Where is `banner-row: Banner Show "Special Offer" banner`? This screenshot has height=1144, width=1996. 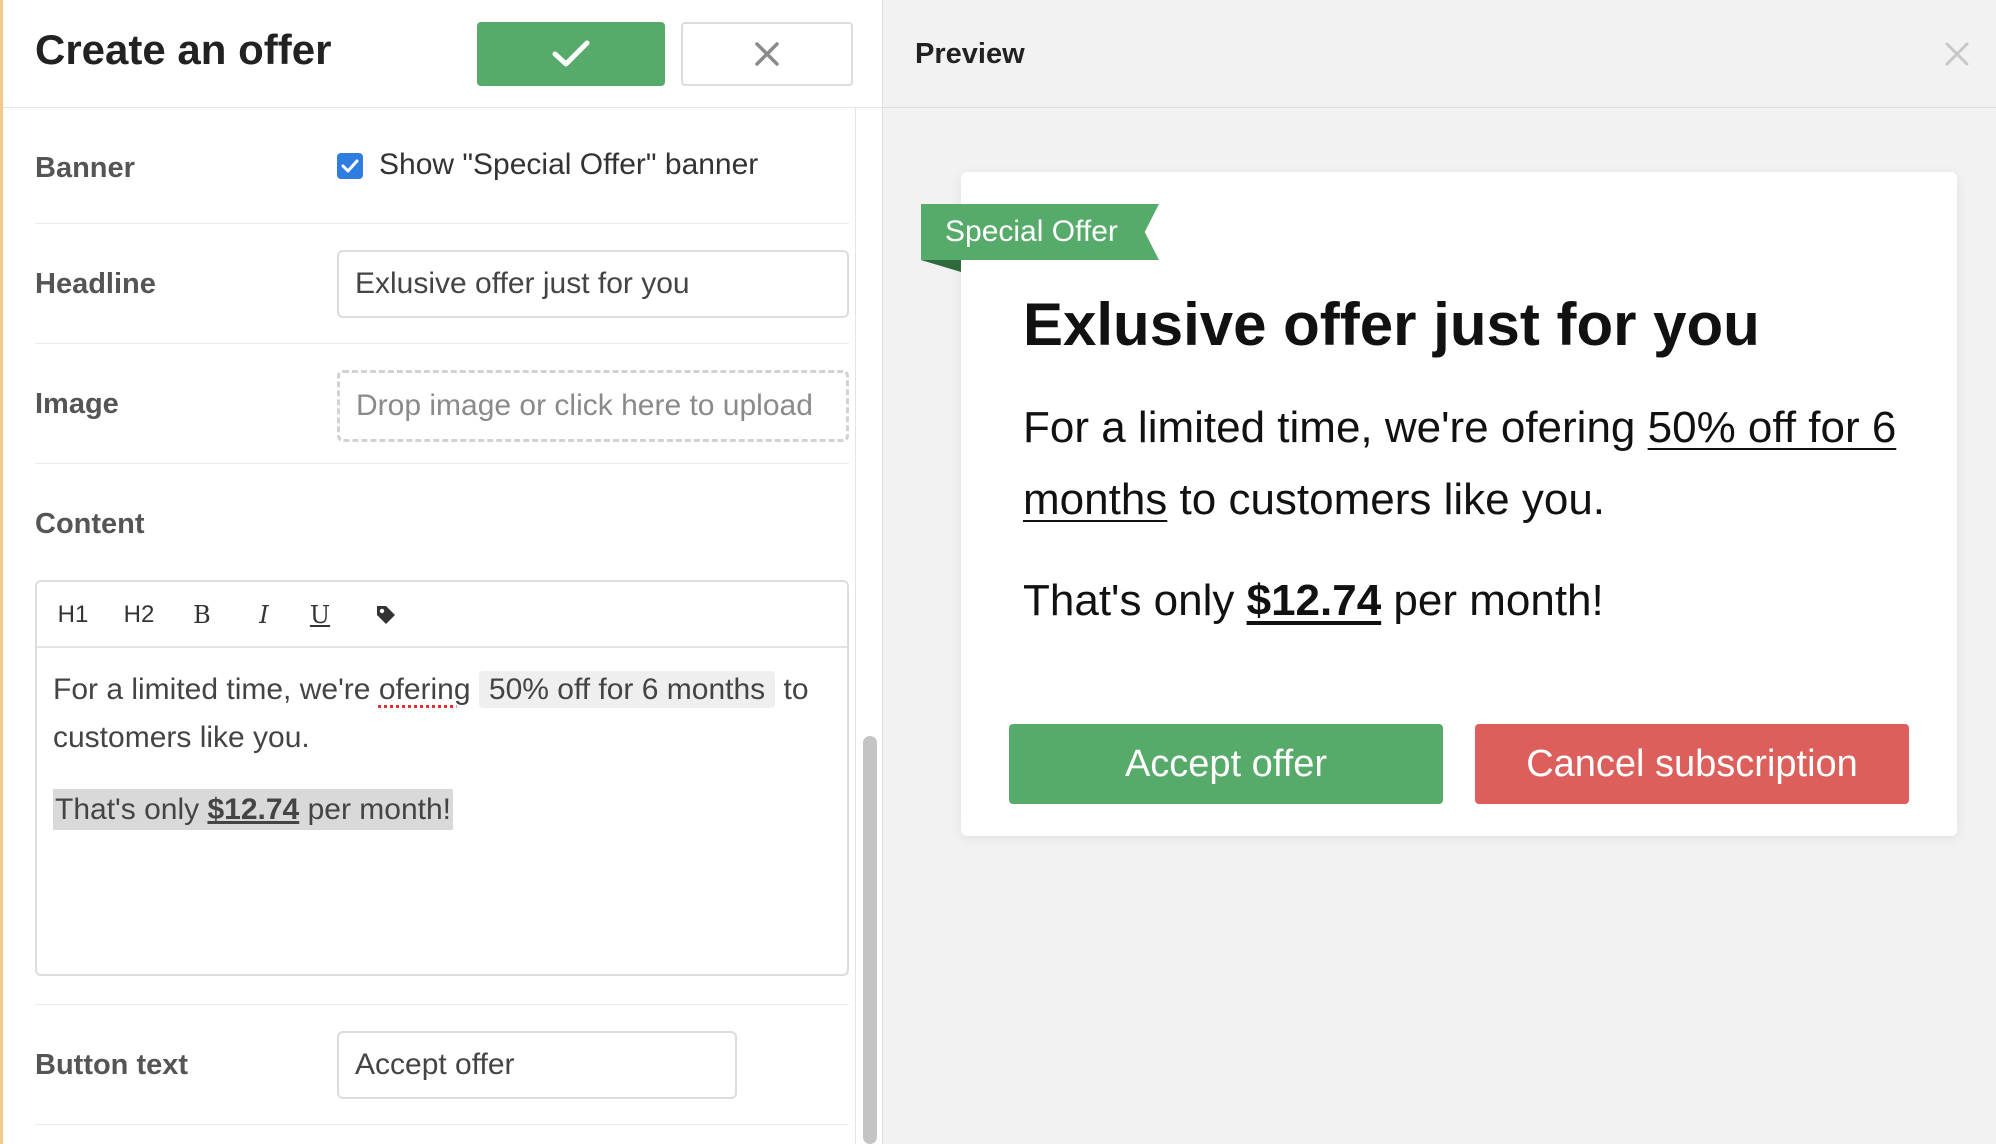 banner-row: Banner Show "Special Offer" banner is located at coordinates (442, 166).